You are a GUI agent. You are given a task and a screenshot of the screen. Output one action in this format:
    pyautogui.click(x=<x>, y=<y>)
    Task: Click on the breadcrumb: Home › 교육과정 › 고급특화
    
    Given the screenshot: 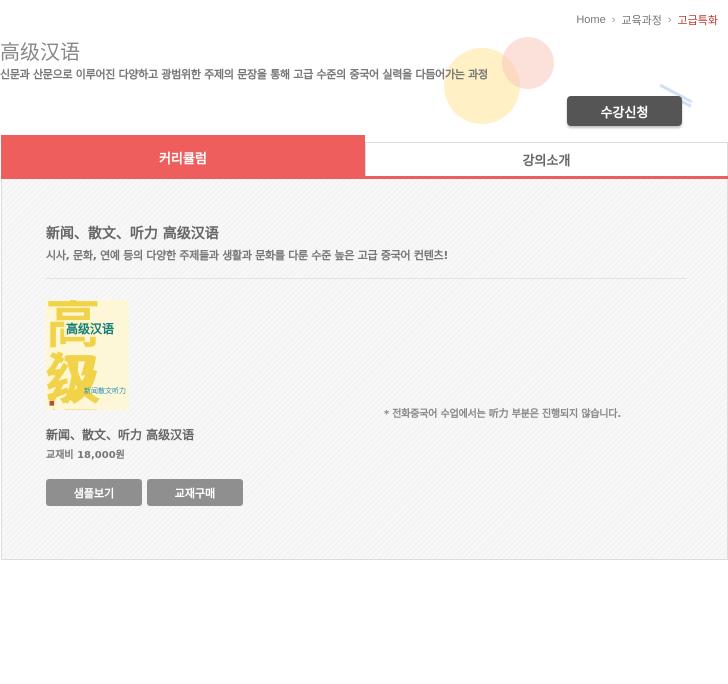 What is the action you would take?
    pyautogui.click(x=647, y=20)
    